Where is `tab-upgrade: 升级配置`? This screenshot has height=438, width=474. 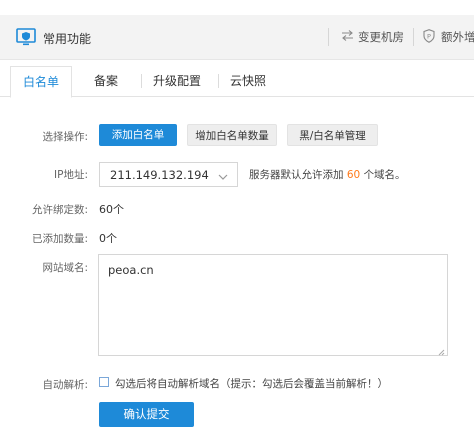
tab-upgrade: 升级配置 is located at coordinates (177, 81).